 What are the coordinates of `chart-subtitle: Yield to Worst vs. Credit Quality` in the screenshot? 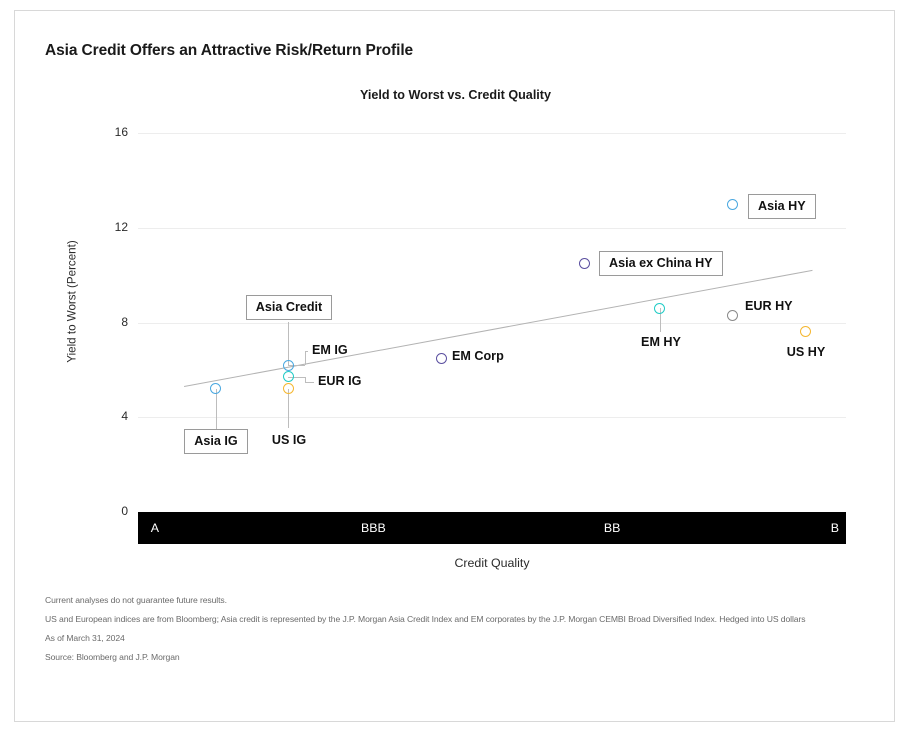 It's located at (455, 95).